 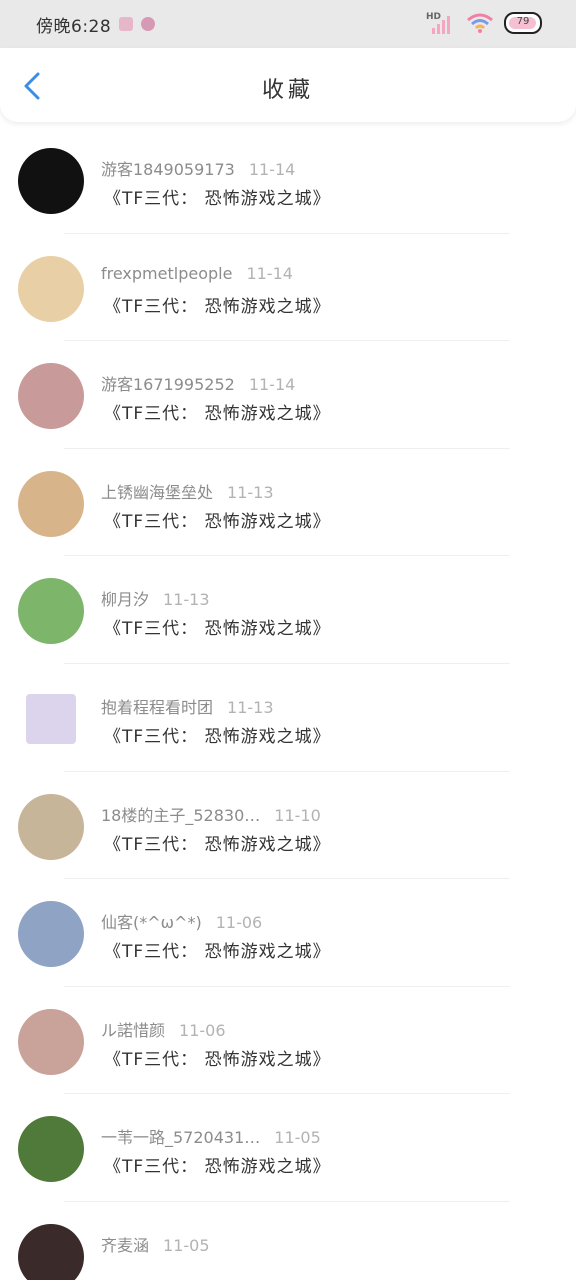 I want to click on item-username: 仙客(*^ω^*), so click(x=151, y=922).